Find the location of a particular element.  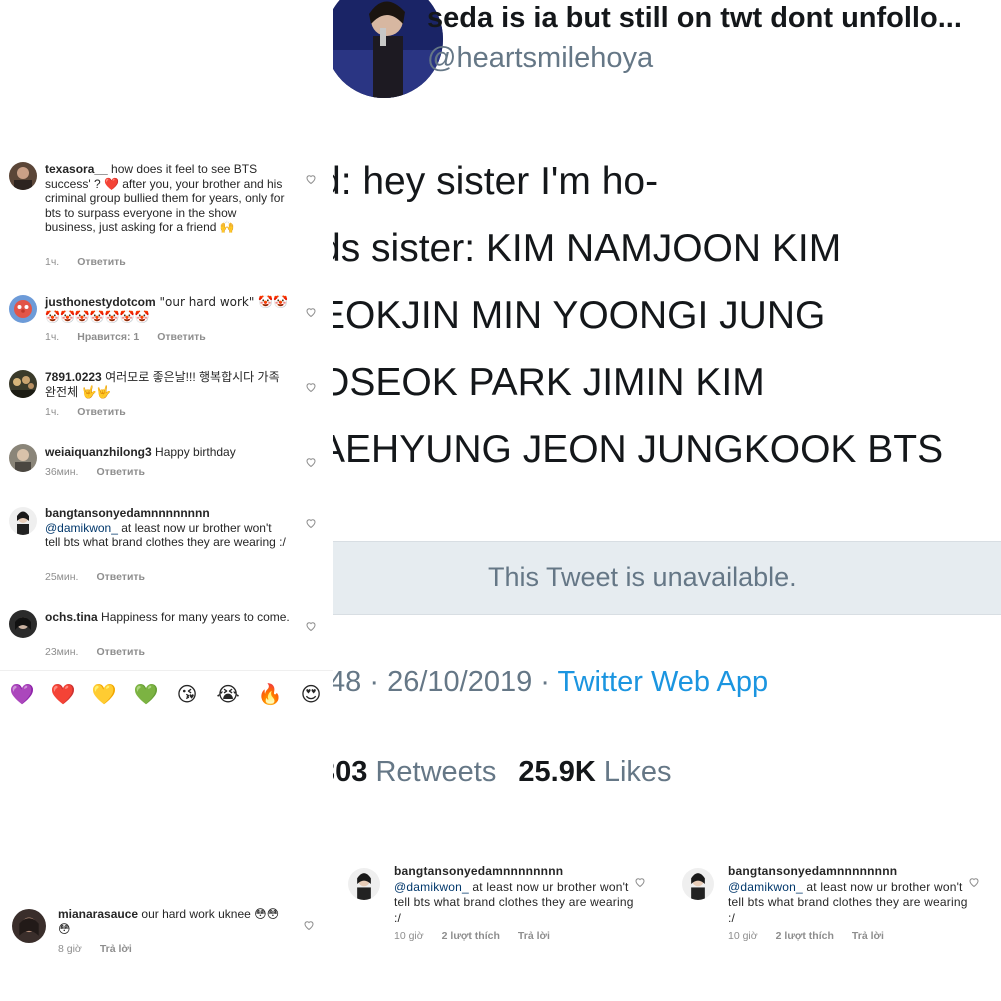

tweet-stats: 303 Retweets 25.9K Likes is located at coordinates (502, 772).